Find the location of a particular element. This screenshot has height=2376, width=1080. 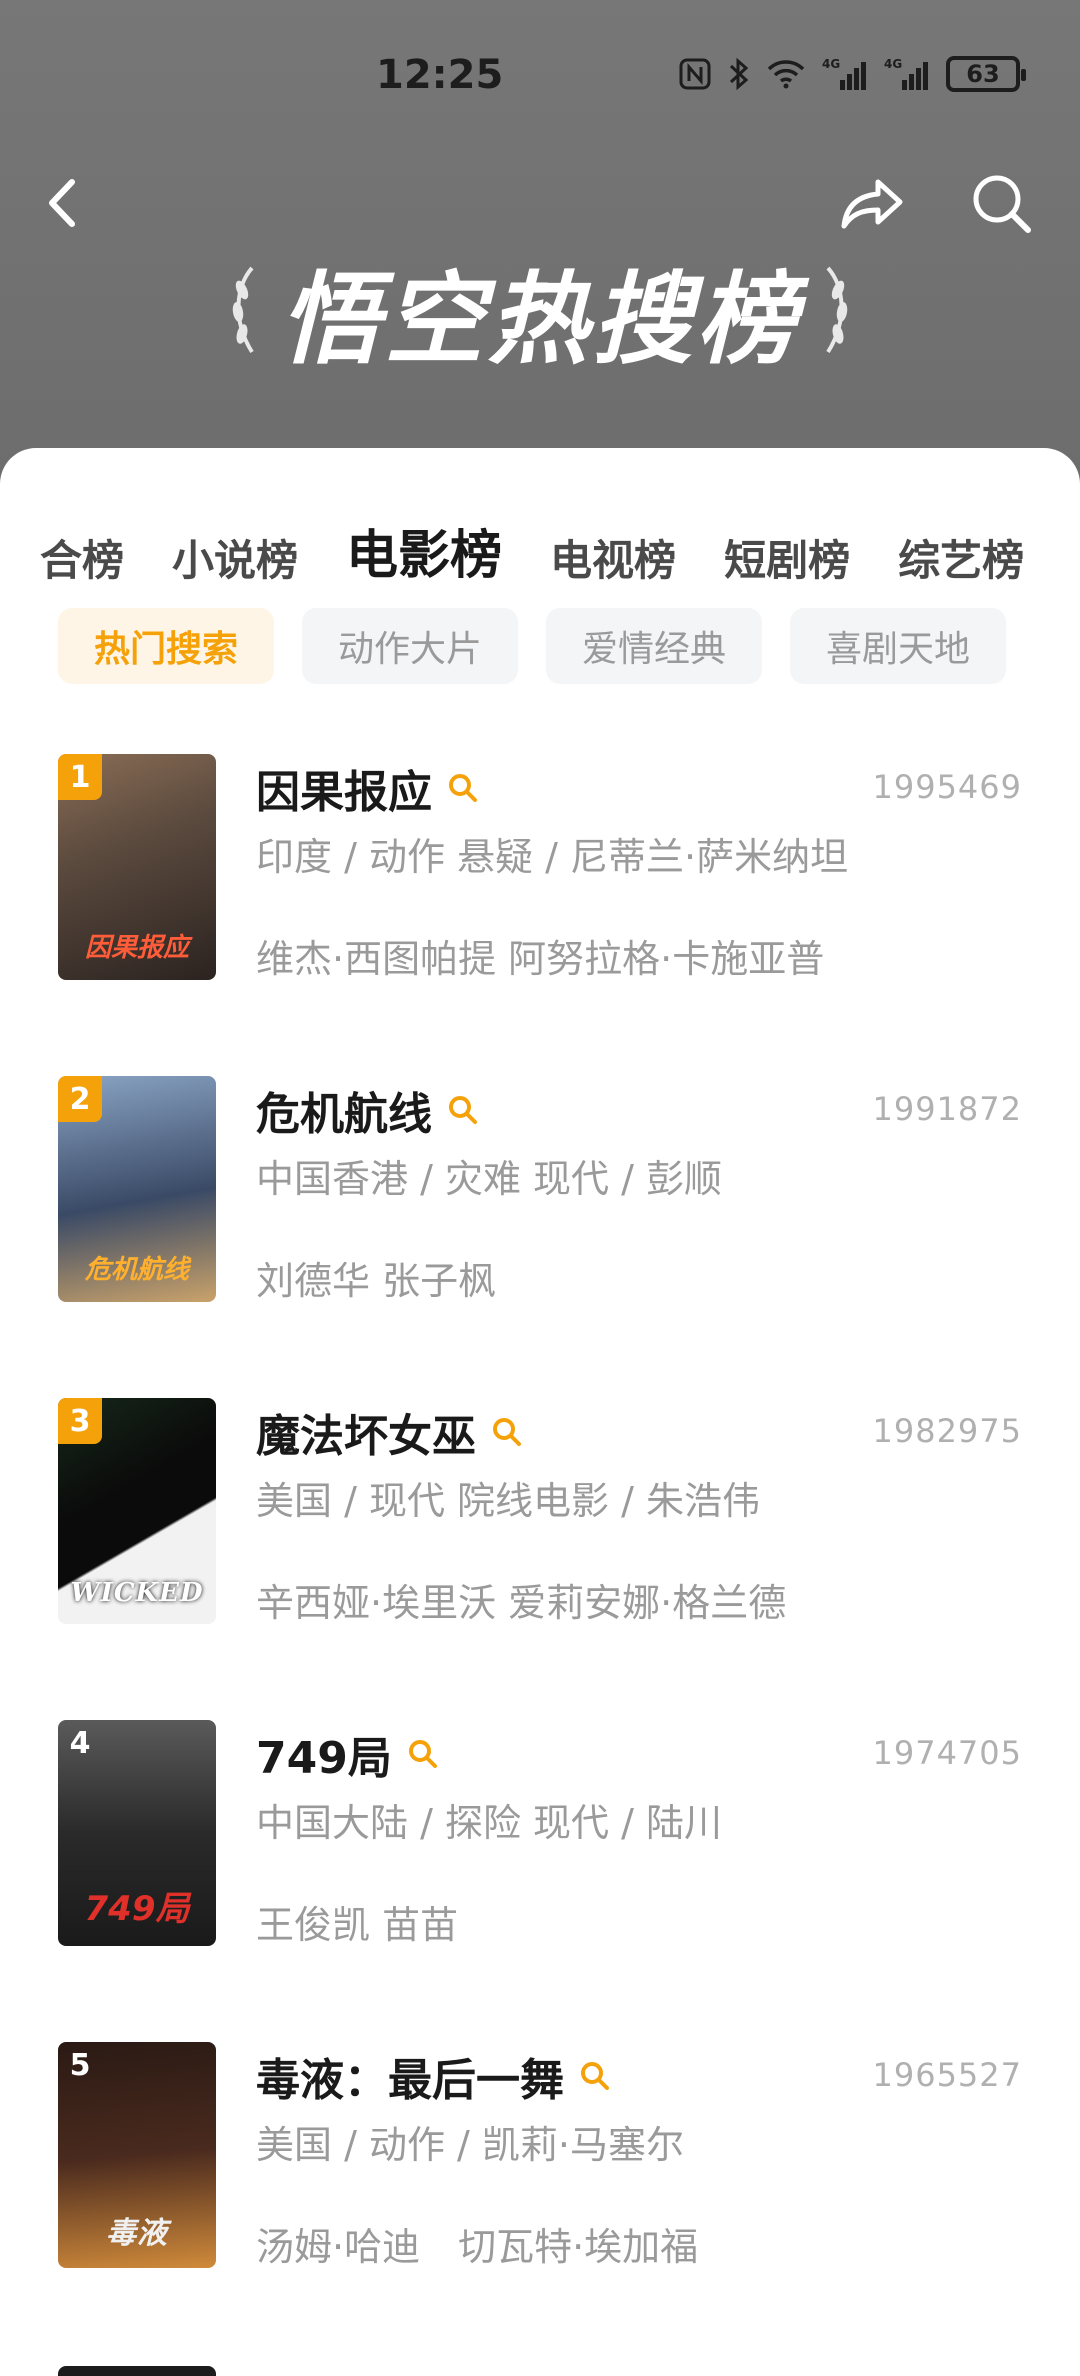

tab-overall: 合榜 is located at coordinates (82, 557).